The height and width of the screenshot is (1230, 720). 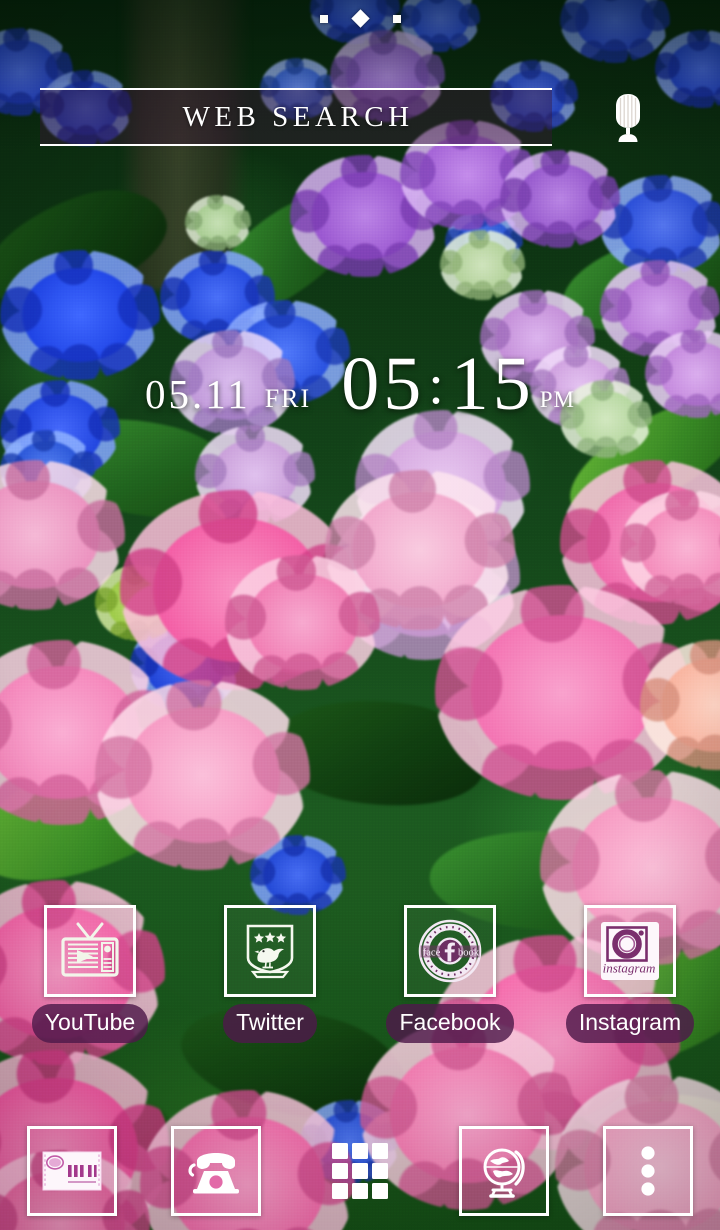 I want to click on svg-text: book, so click(x=469, y=953).